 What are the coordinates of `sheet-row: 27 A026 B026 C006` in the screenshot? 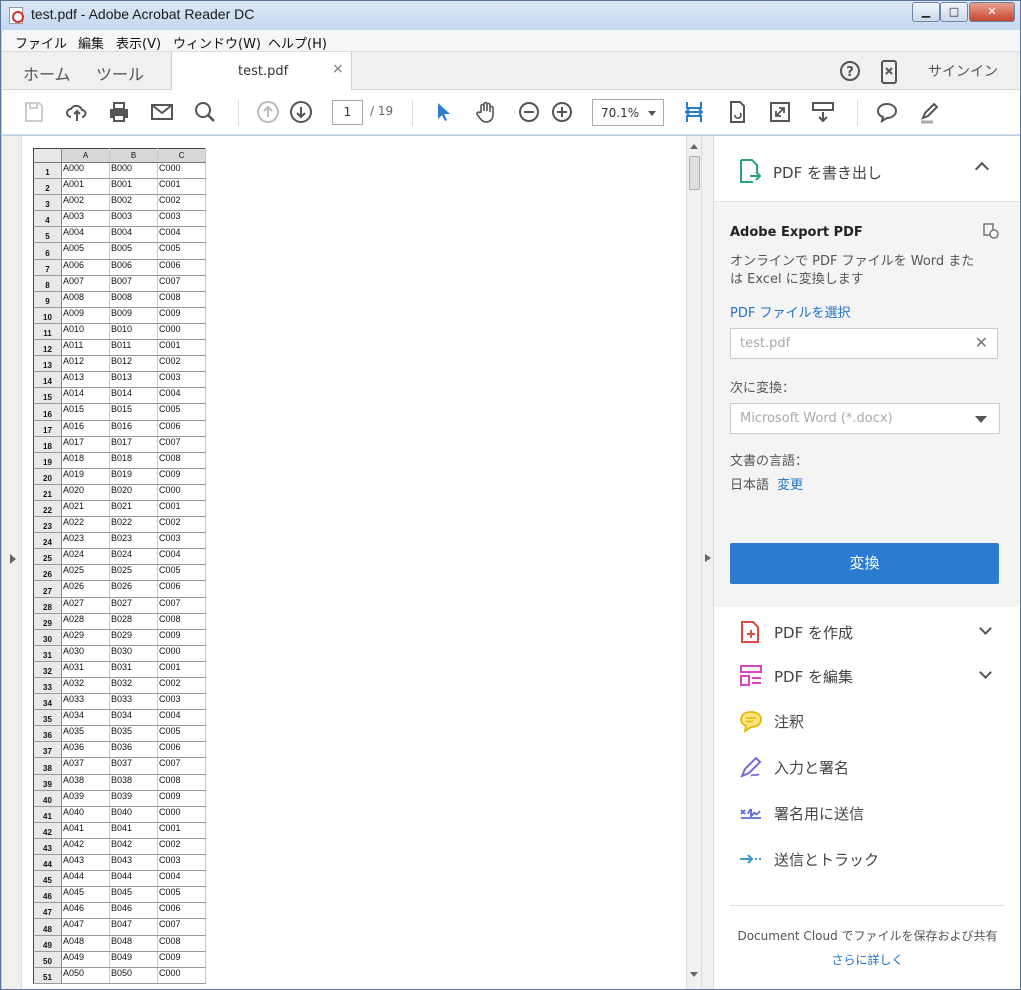 It's located at (119, 589).